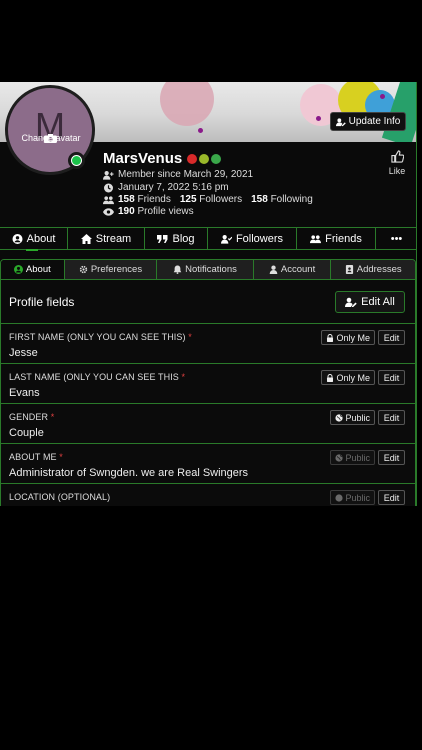  Describe the element at coordinates (252, 238) in the screenshot. I see `tab-followers: Followers` at that location.